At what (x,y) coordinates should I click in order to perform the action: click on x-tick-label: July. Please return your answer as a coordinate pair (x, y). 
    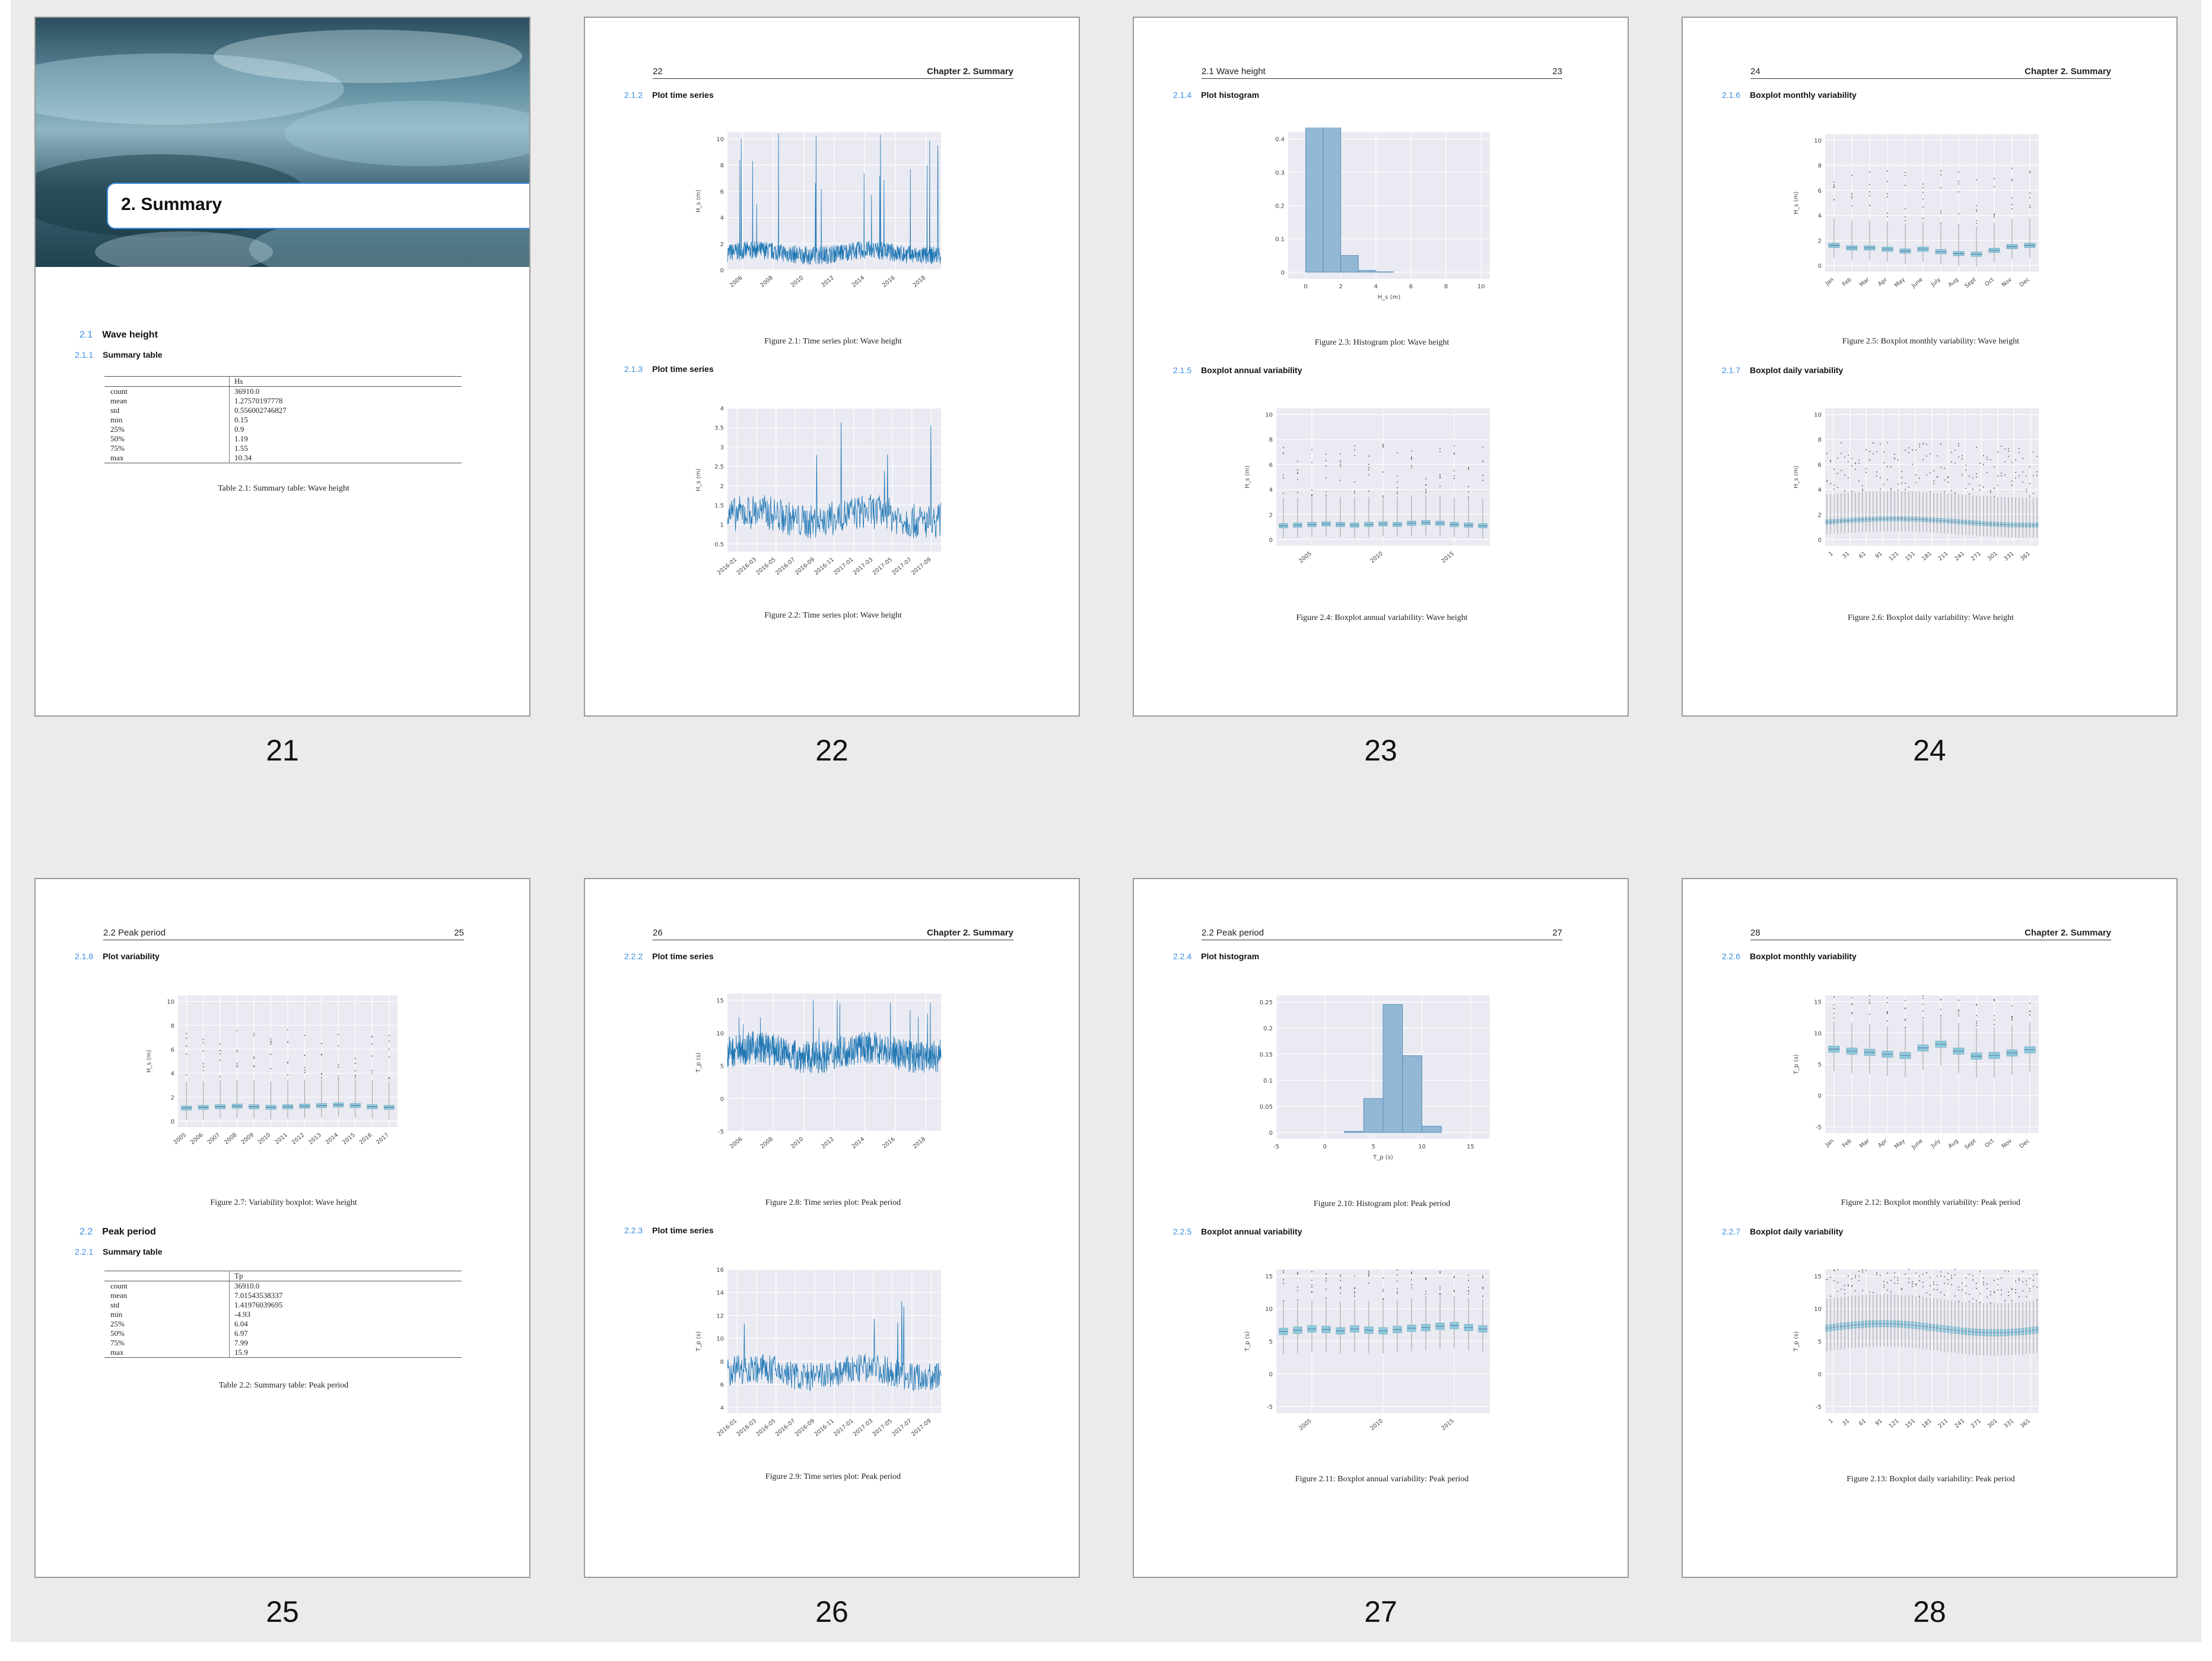
    Looking at the image, I should click on (1936, 1144).